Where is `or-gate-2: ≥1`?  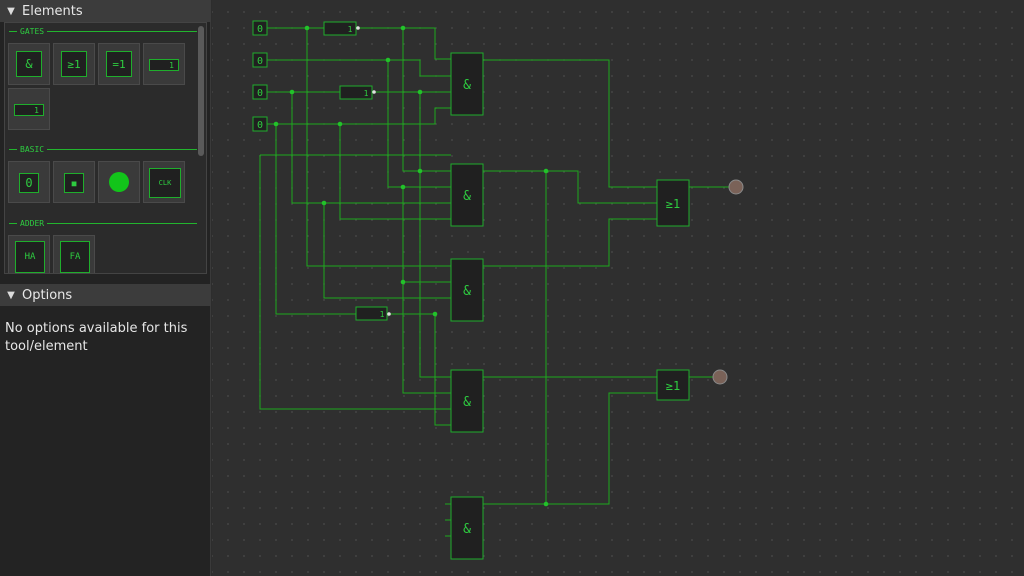 or-gate-2: ≥1 is located at coordinates (673, 385).